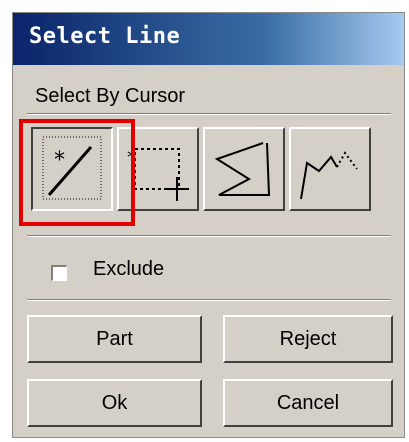 The image size is (409, 442). What do you see at coordinates (209, 300) in the screenshot?
I see `divider-bottom` at bounding box center [209, 300].